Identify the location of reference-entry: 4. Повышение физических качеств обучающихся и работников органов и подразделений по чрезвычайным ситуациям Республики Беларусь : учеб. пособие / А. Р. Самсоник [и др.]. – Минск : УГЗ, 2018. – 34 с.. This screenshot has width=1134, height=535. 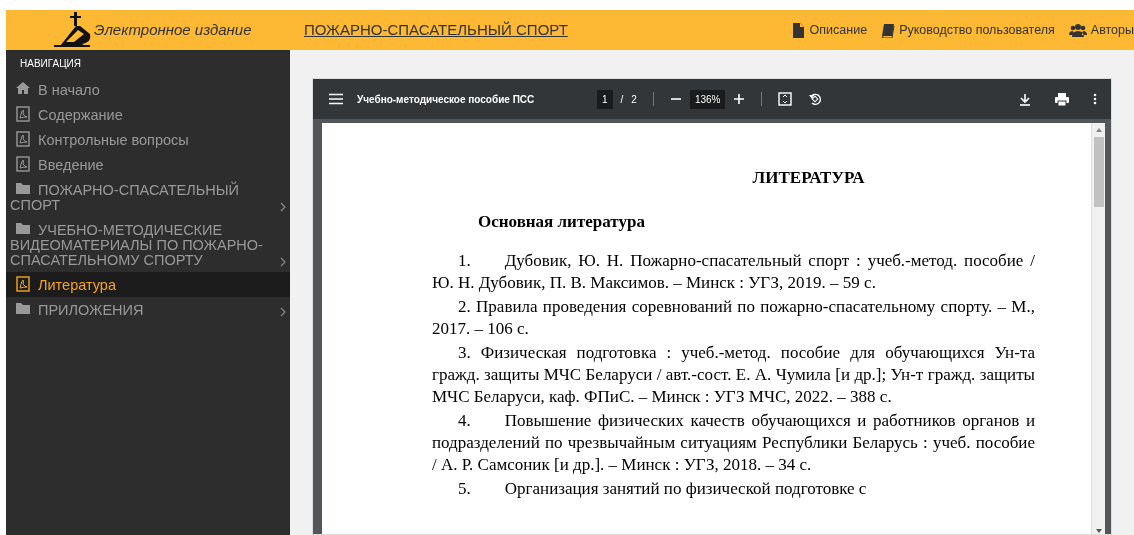
(733, 443).